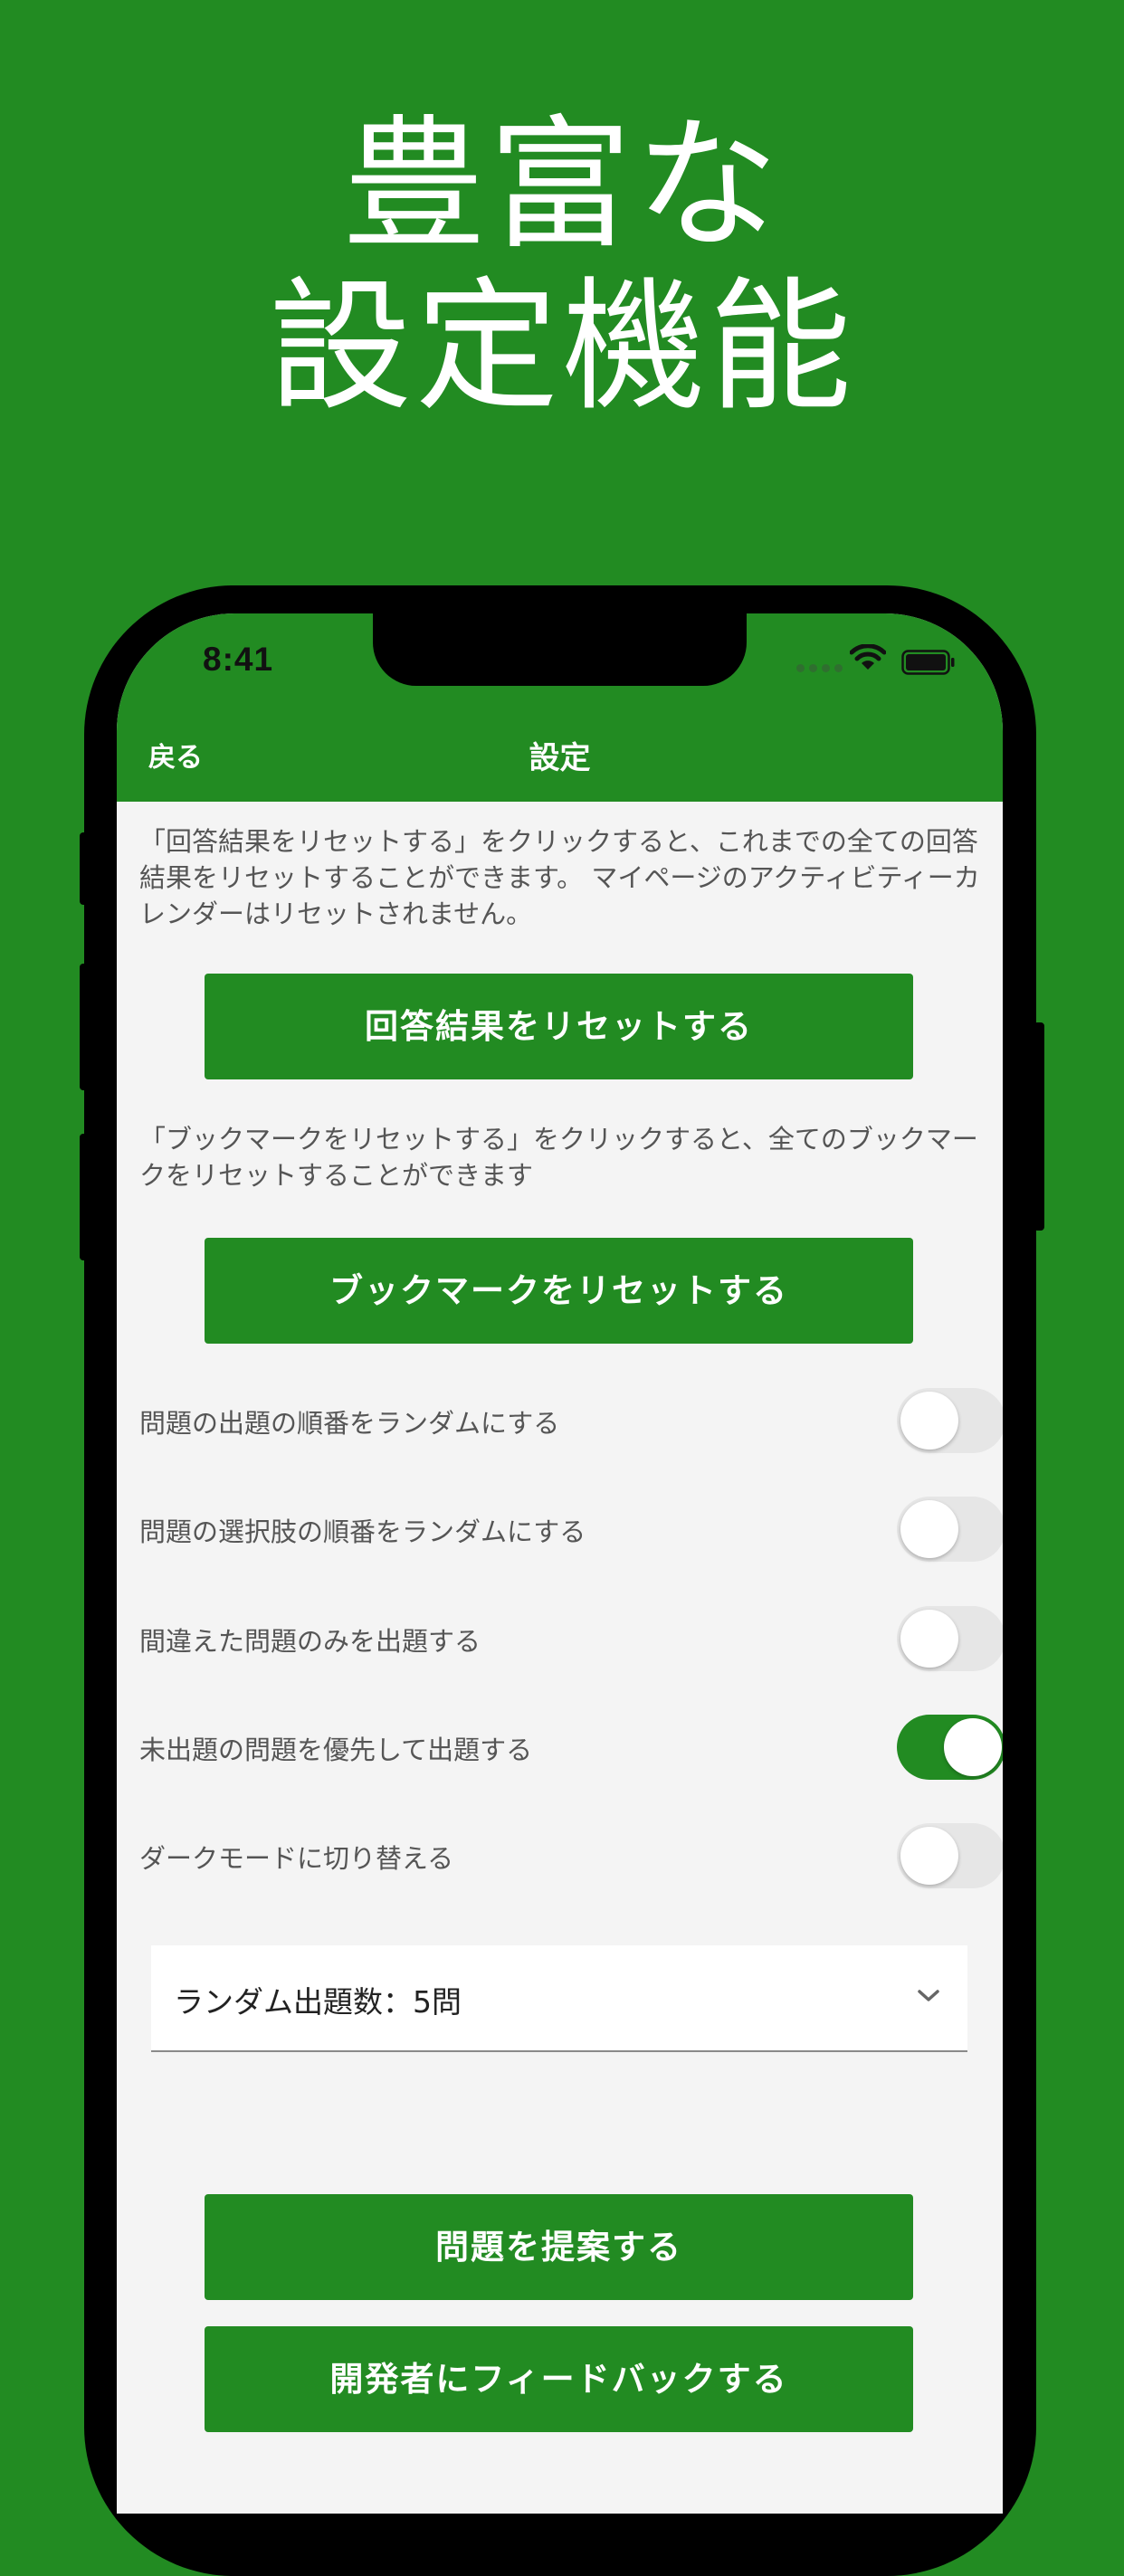 The width and height of the screenshot is (1124, 2576). Describe the element at coordinates (85, 1027) in the screenshot. I see `phone-volume-up-button` at that location.